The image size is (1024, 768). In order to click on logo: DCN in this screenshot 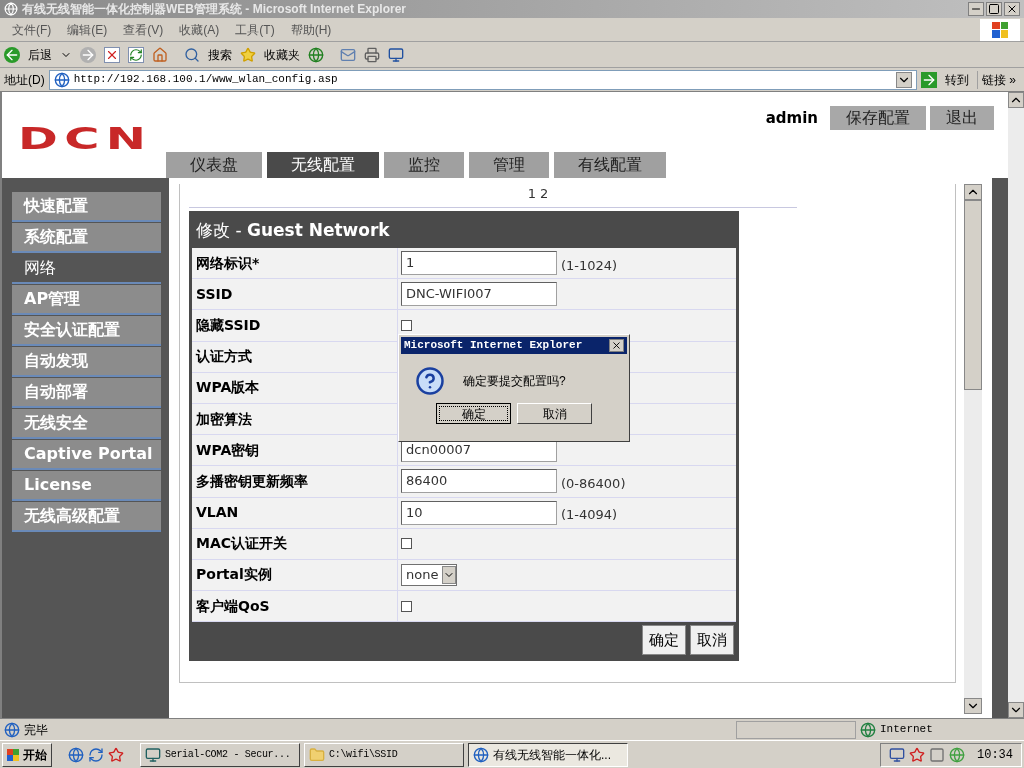, I will do `click(85, 139)`.